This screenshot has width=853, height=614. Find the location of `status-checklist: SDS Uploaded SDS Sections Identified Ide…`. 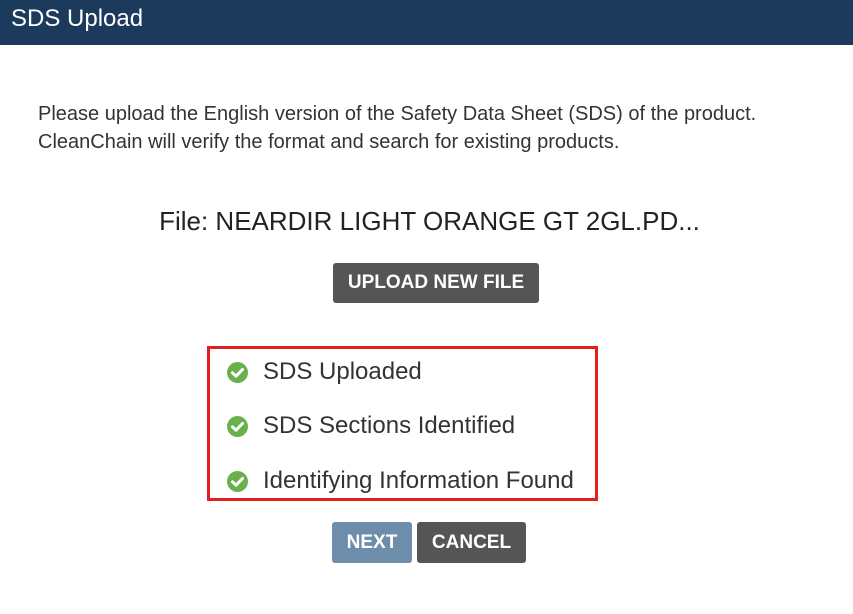

status-checklist: SDS Uploaded SDS Sections Identified Ide… is located at coordinates (402, 423).